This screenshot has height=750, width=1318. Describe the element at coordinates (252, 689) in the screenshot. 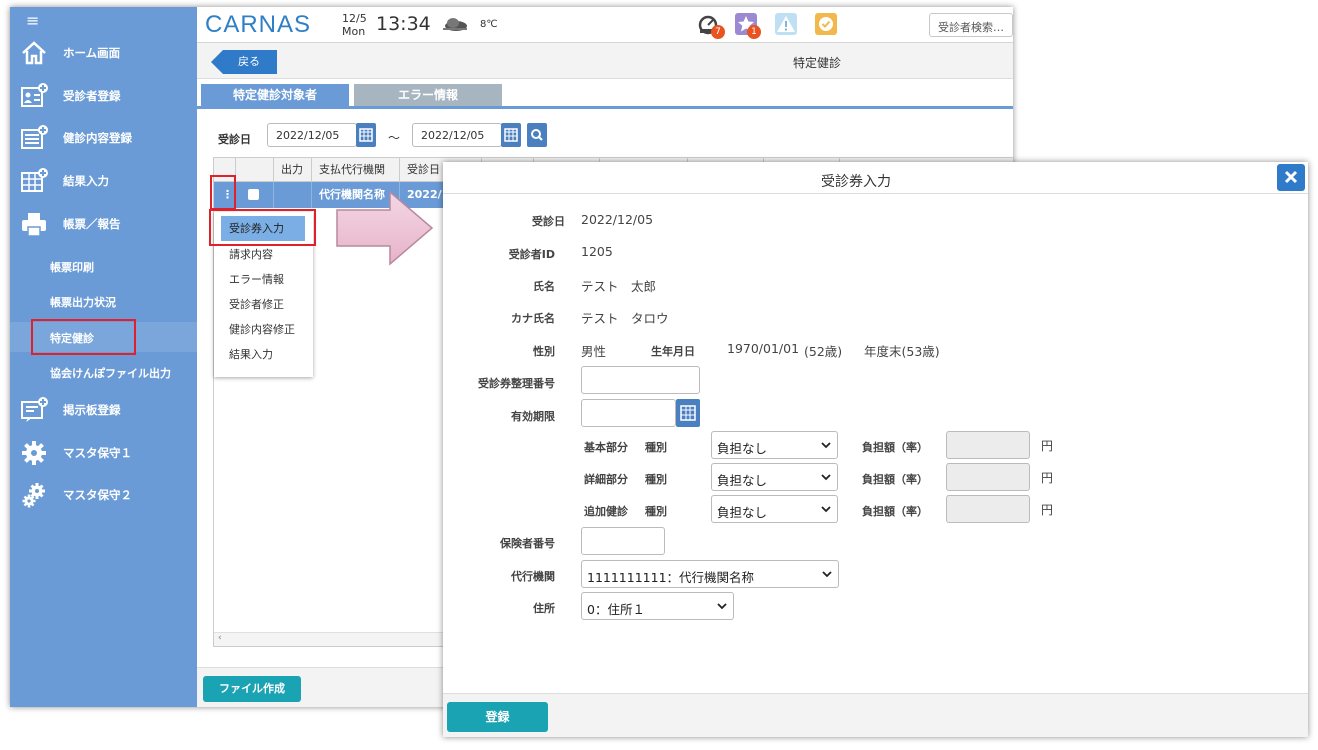

I see `create-file-button: ファイル作成` at that location.